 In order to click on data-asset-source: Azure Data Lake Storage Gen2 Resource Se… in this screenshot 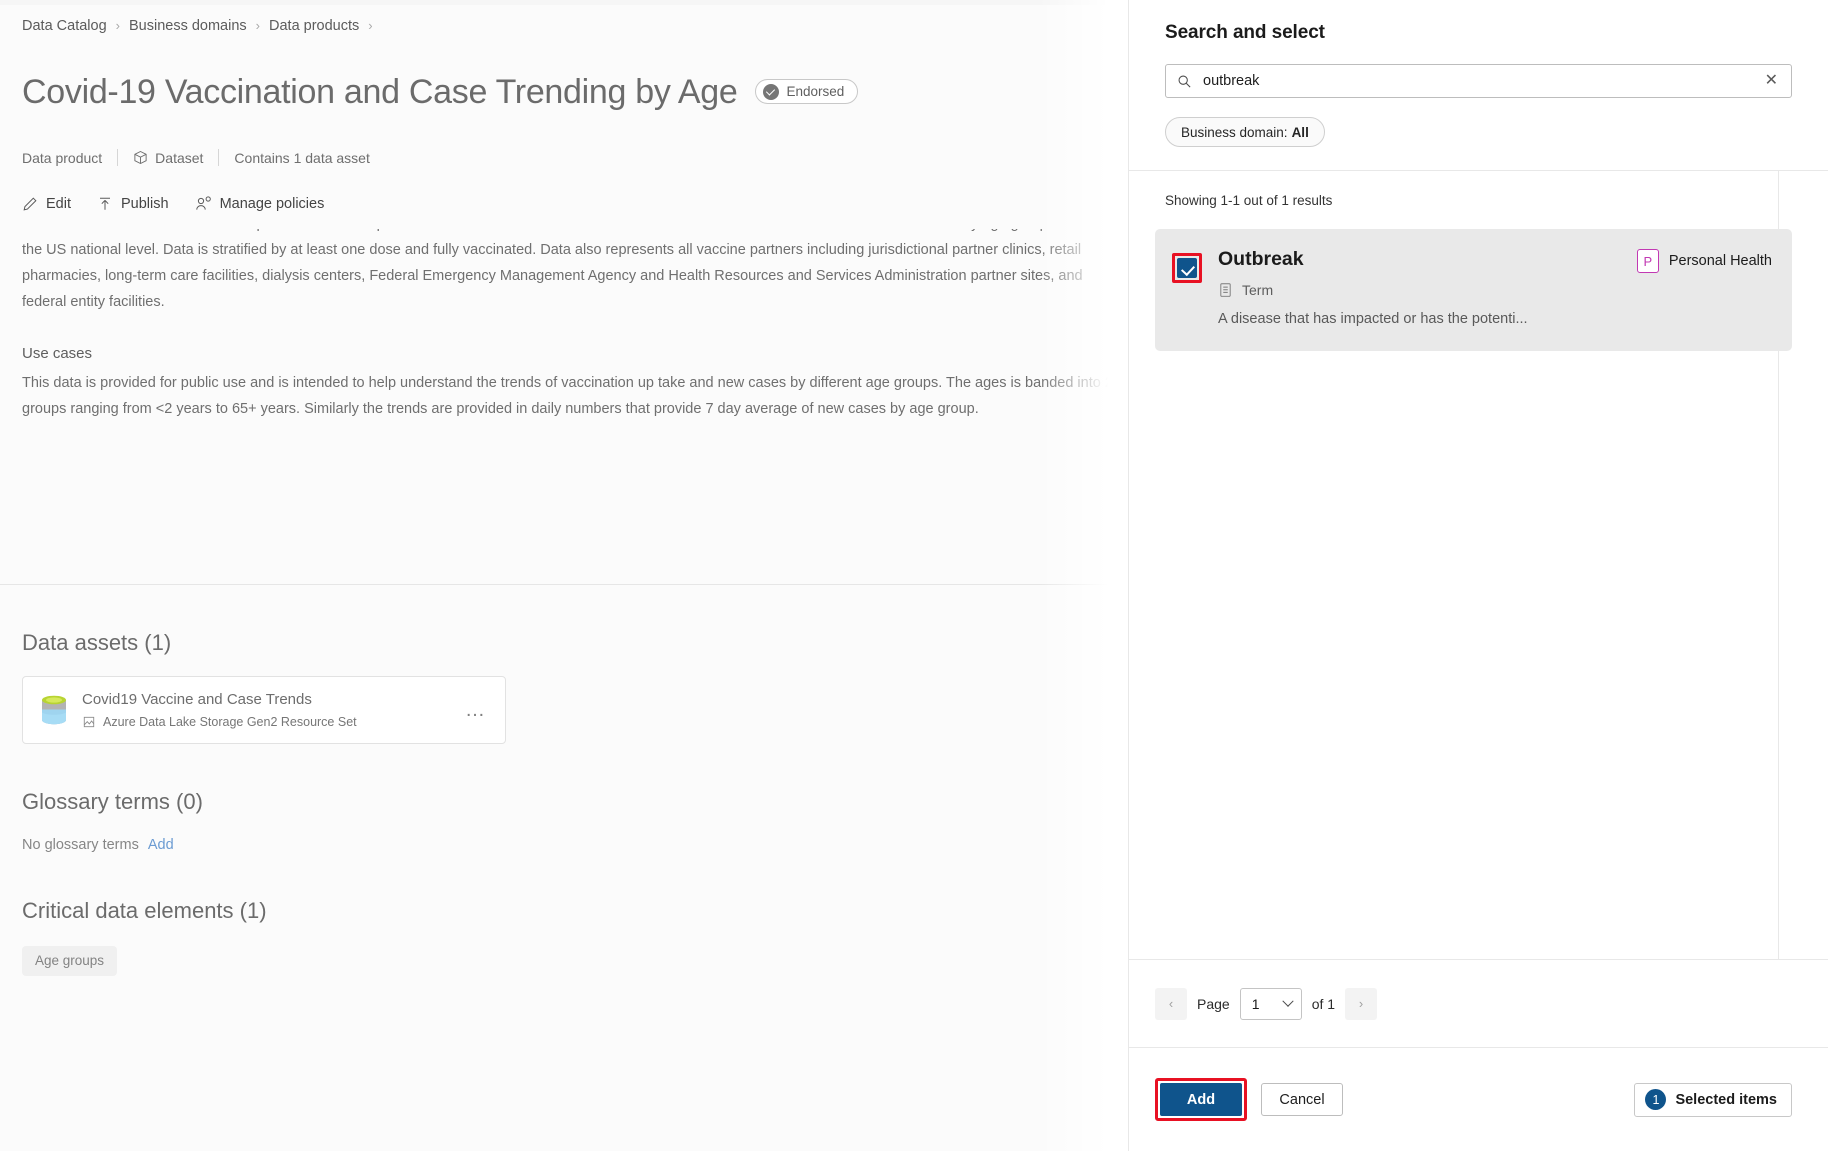, I will do `click(272, 722)`.